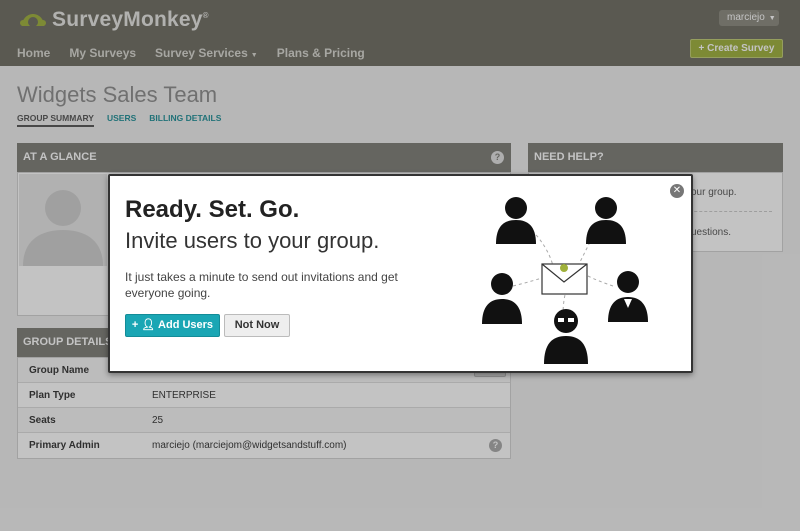  What do you see at coordinates (677, 191) in the screenshot?
I see `close-icon: ✕` at bounding box center [677, 191].